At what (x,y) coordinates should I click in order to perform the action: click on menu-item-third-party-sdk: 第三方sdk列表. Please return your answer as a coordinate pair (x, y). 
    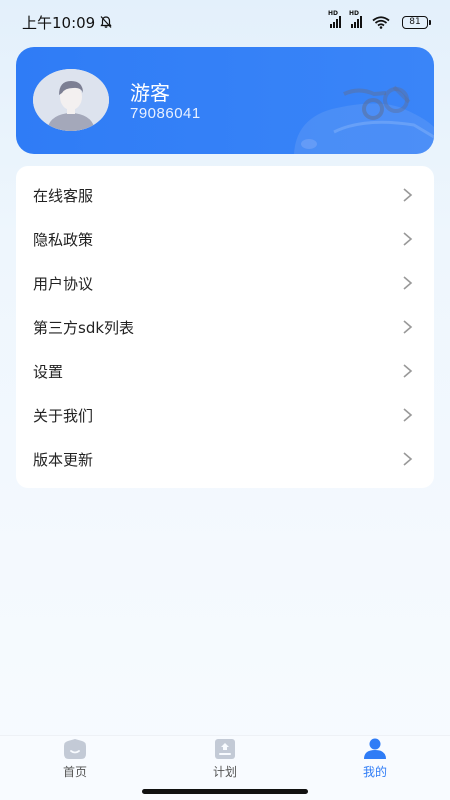
    Looking at the image, I should click on (225, 327).